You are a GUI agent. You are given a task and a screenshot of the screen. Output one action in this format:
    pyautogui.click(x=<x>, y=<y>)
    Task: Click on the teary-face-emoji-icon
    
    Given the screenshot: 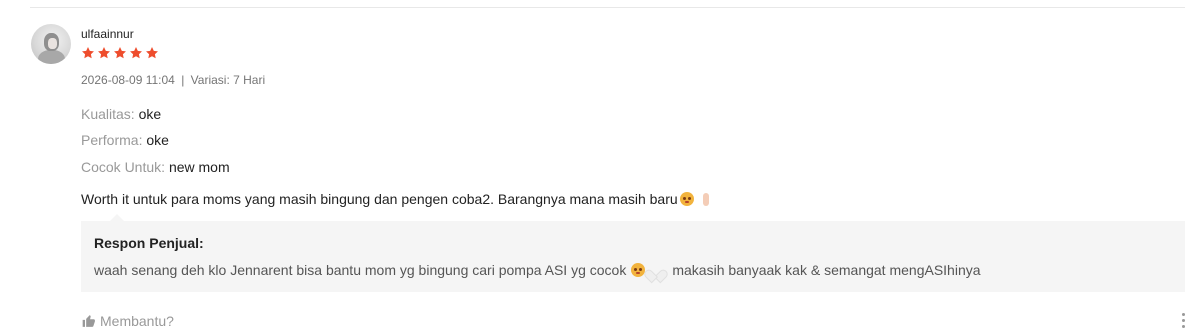 What is the action you would take?
    pyautogui.click(x=686, y=199)
    